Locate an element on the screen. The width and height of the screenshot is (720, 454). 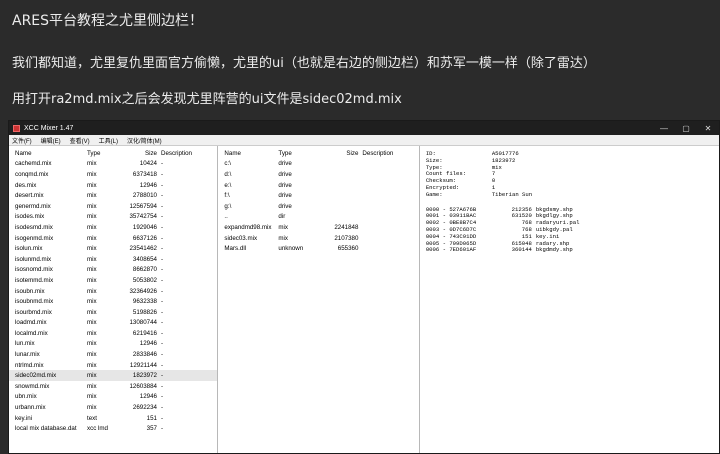
table-row: sidec02md.mix mix 1823972- is located at coordinates (113, 376).